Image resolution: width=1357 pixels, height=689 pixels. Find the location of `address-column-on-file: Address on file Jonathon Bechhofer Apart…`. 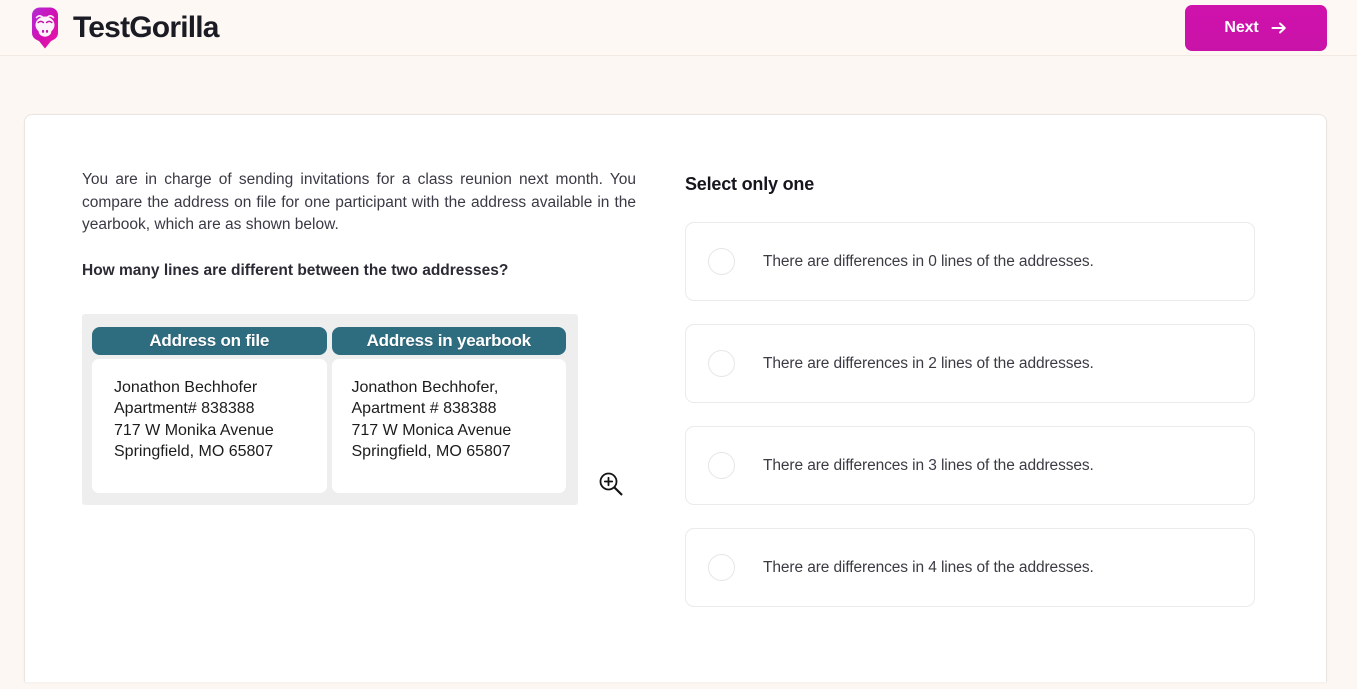

address-column-on-file: Address on file Jonathon Bechhofer Apart… is located at coordinates (209, 409).